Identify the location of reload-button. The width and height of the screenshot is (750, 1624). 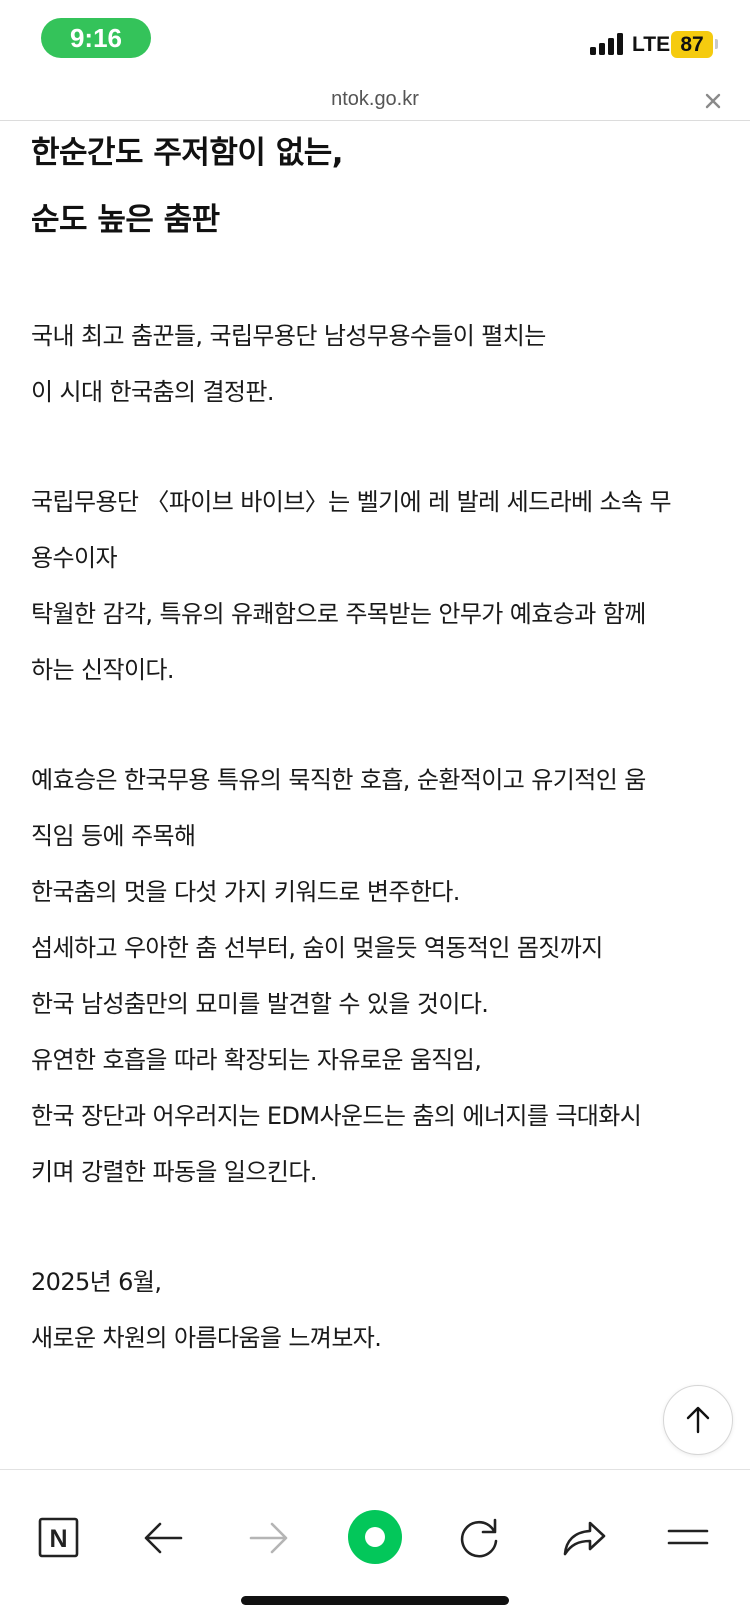
(479, 1538).